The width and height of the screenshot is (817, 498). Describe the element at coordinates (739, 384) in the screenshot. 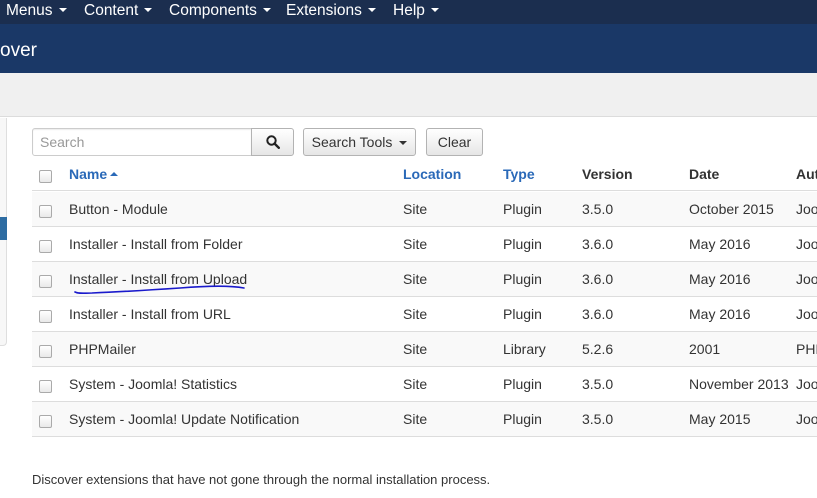

I see `row-date: November 2013` at that location.